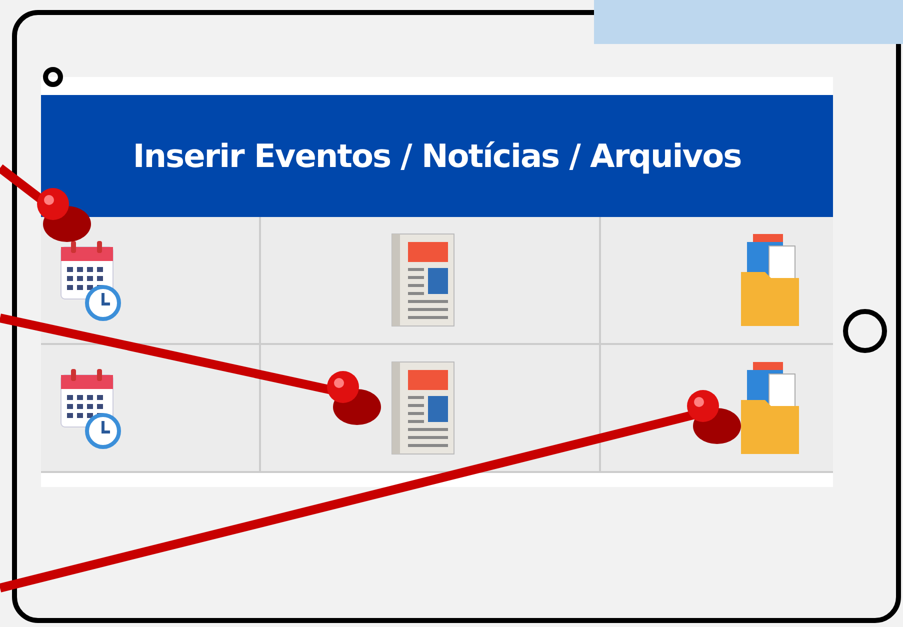  What do you see at coordinates (865, 331) in the screenshot?
I see `large-circle` at bounding box center [865, 331].